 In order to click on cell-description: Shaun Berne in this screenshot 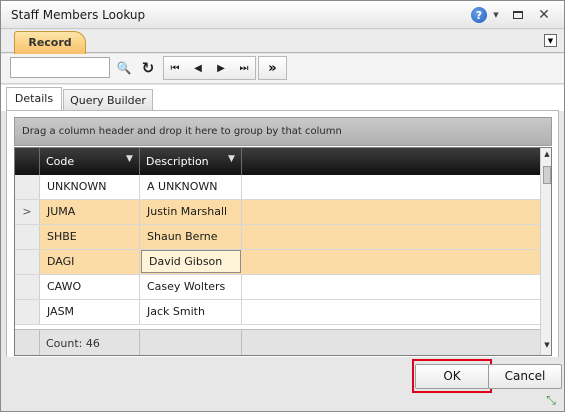, I will do `click(191, 237)`.